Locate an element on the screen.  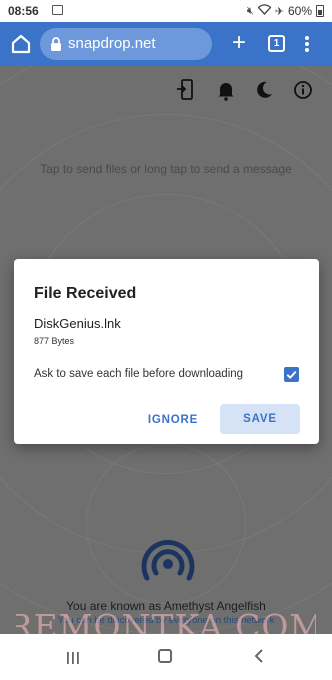
mute-icon: 🔇︎ is located at coordinates (250, 10).